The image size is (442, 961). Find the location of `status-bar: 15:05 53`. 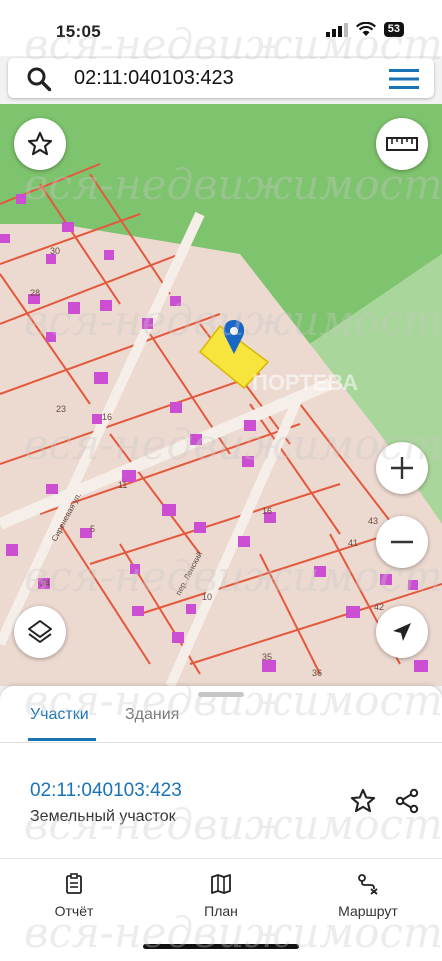

status-bar: 15:05 53 is located at coordinates (221, 28).